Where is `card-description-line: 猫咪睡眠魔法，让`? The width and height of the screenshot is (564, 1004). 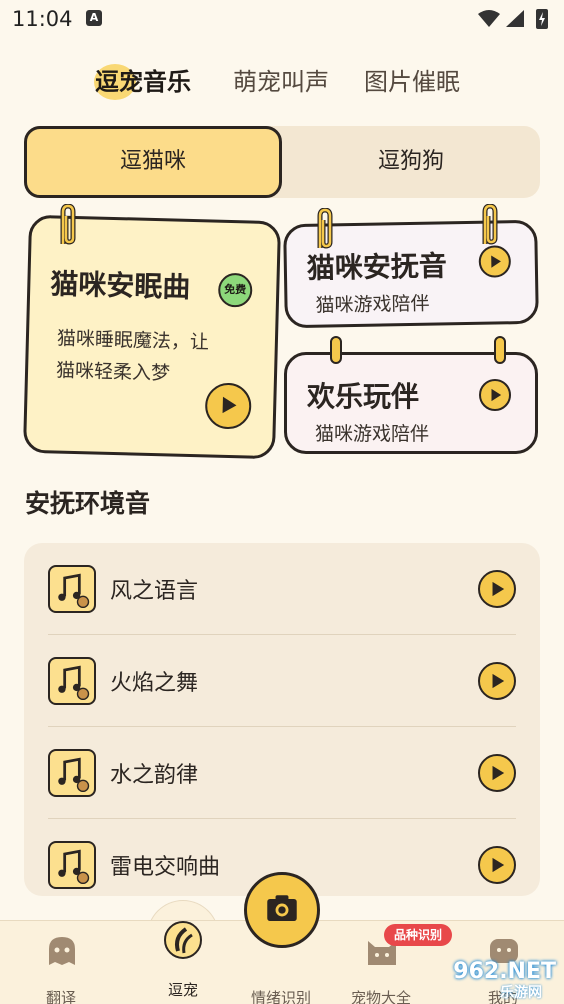
card-description-line: 猫咪睡眠魔法，让 is located at coordinates (133, 340).